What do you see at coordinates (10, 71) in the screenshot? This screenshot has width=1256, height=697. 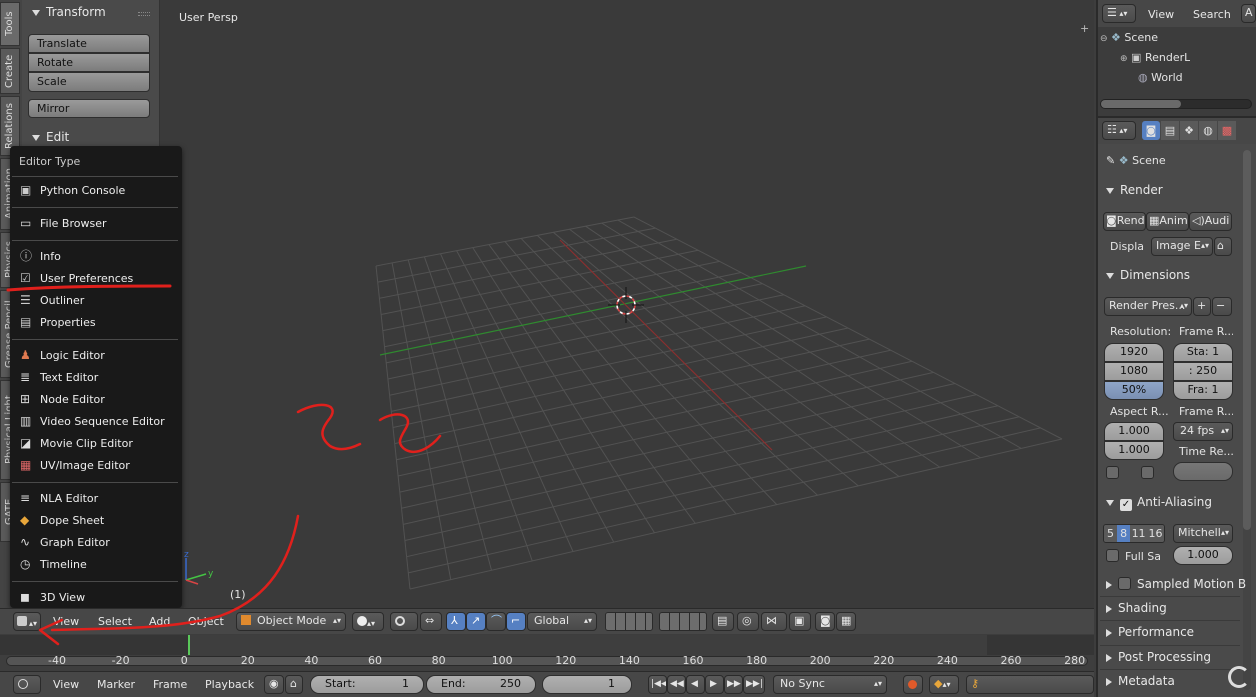 I see `tab-create: Create` at bounding box center [10, 71].